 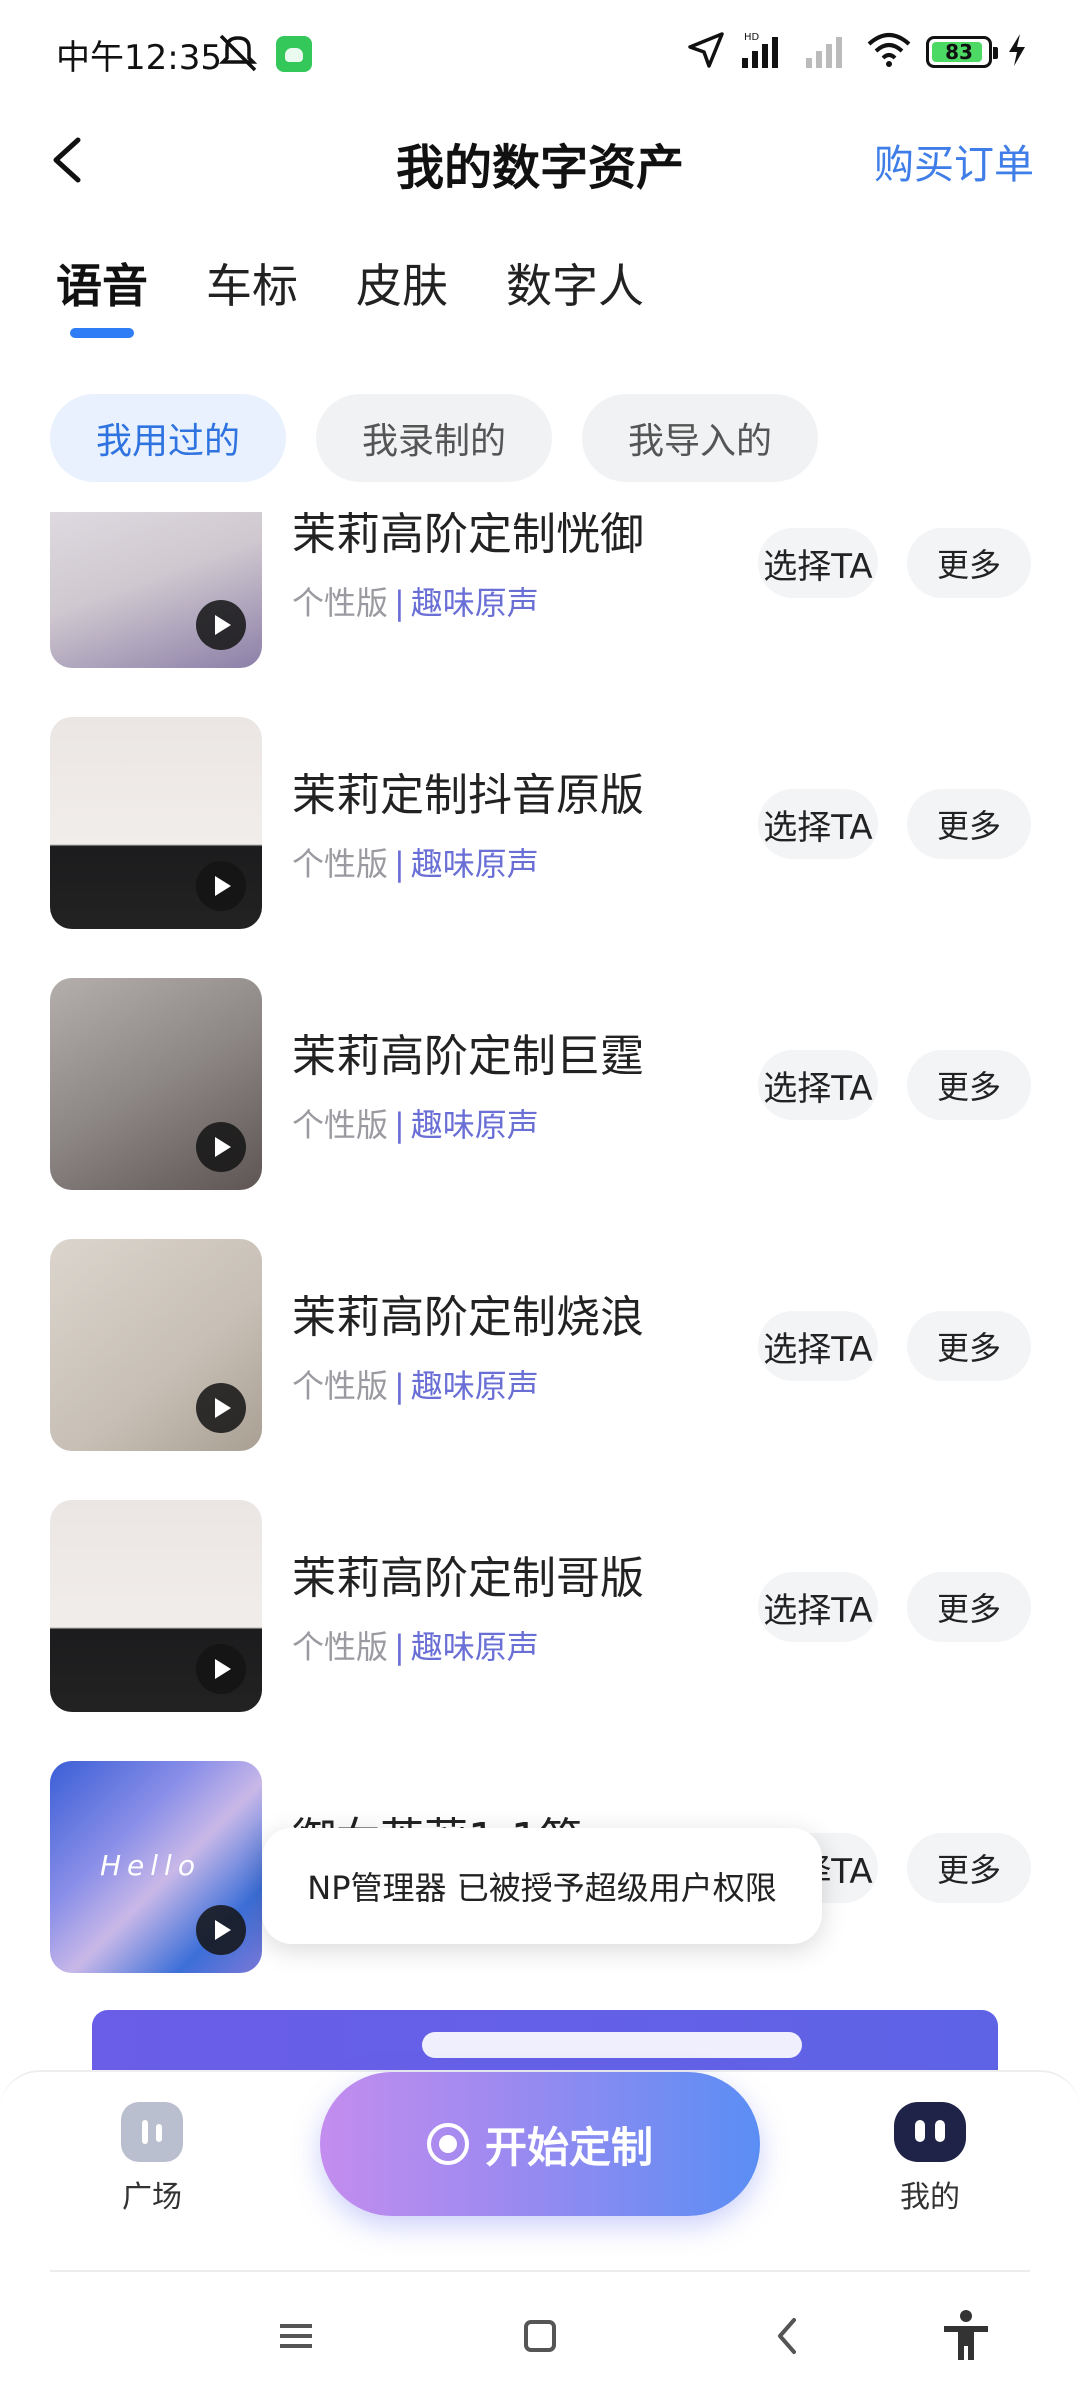 What do you see at coordinates (752, 37) in the screenshot?
I see `svg-text: HD` at bounding box center [752, 37].